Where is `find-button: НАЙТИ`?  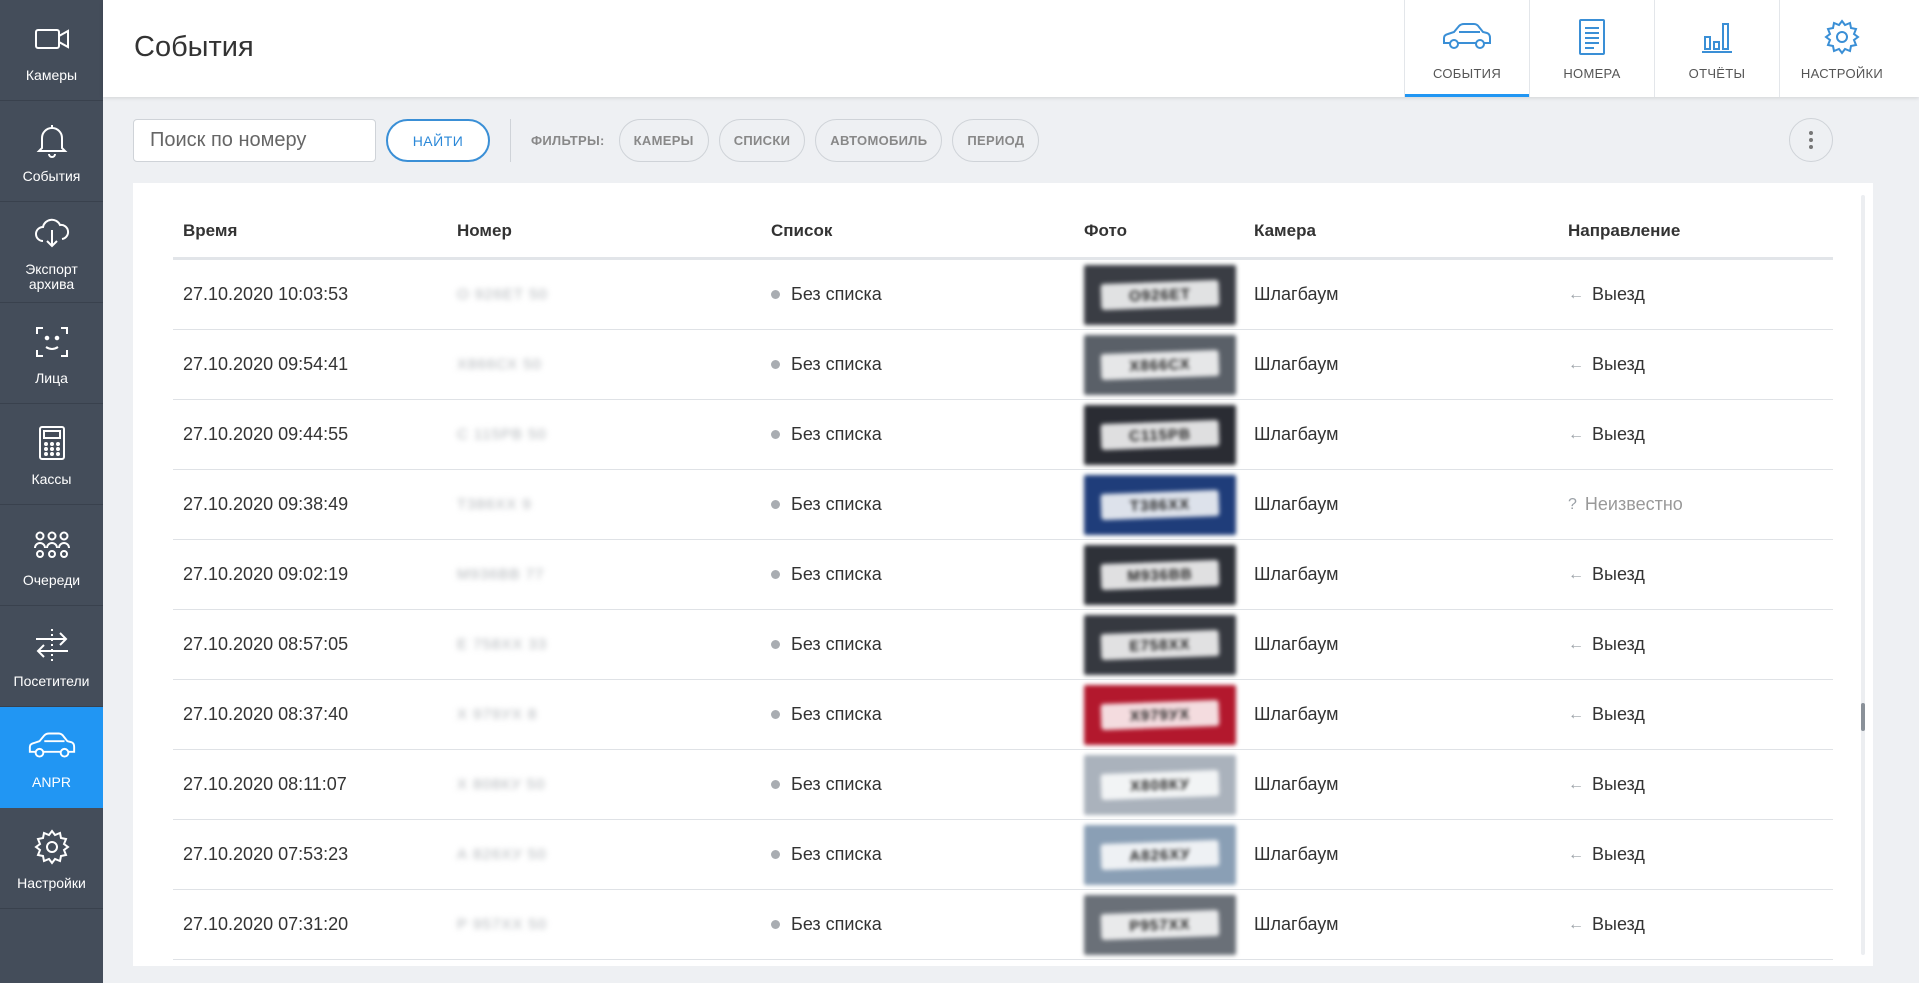 find-button: НАЙТИ is located at coordinates (438, 140).